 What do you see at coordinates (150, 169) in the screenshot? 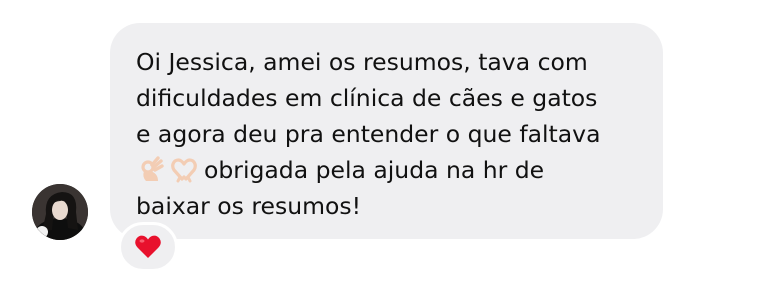
I see `ok-hand-icon` at bounding box center [150, 169].